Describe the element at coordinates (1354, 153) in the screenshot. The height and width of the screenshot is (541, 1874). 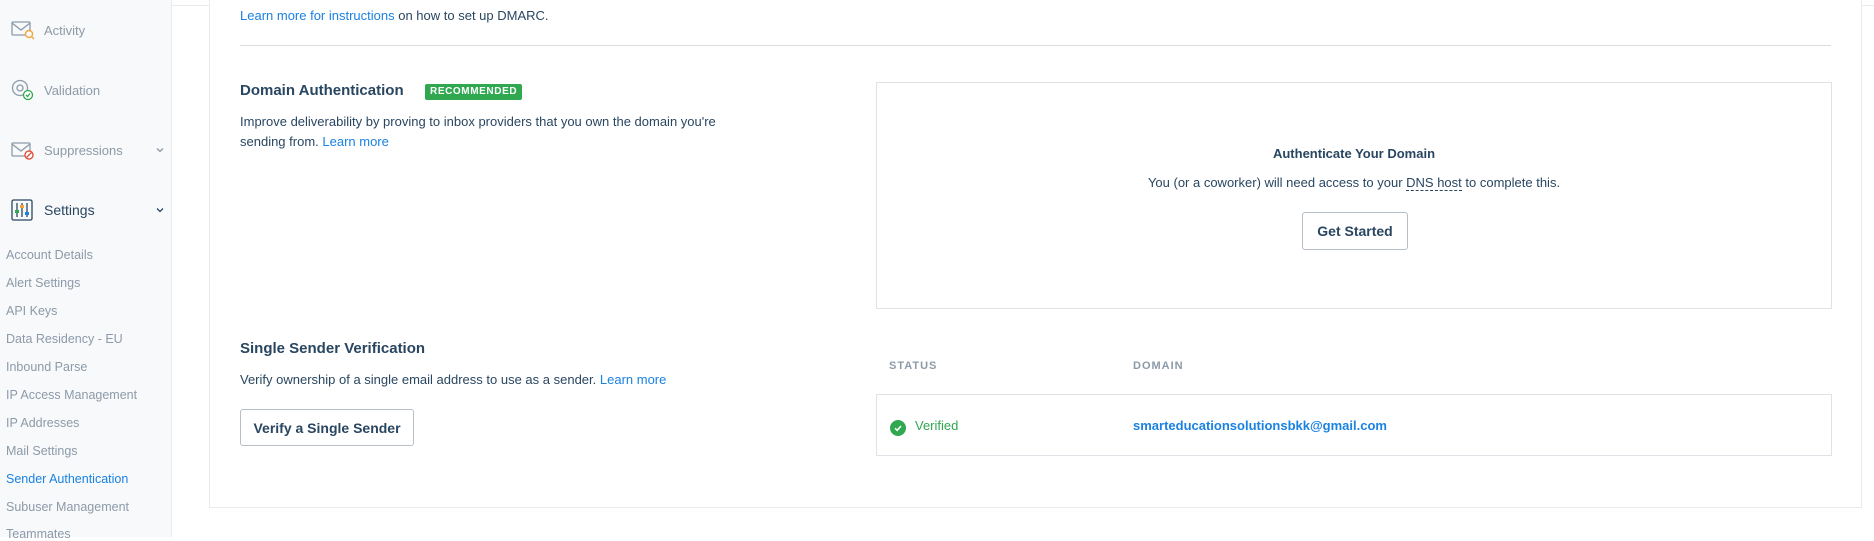
I see `authenticate-domain-title: Authenticate Your Domain` at that location.